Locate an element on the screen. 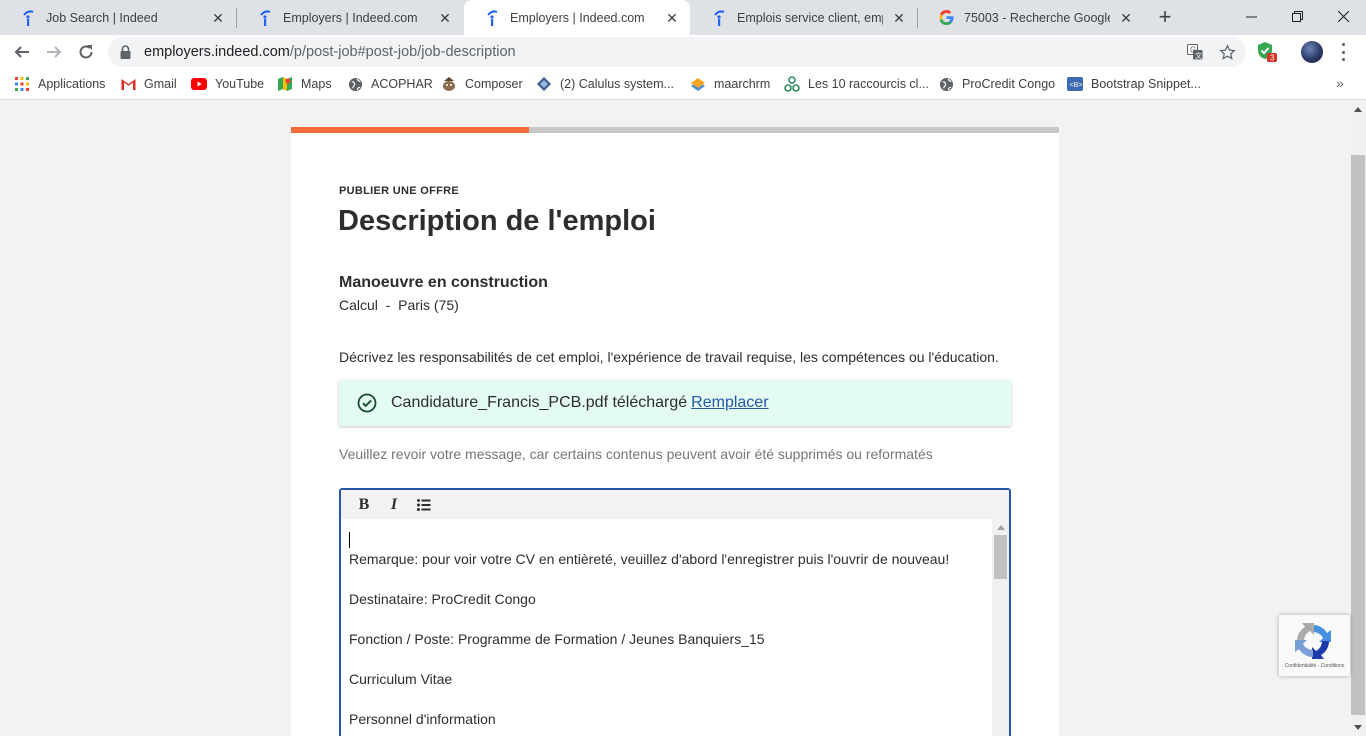  restore-button is located at coordinates (1297, 16).